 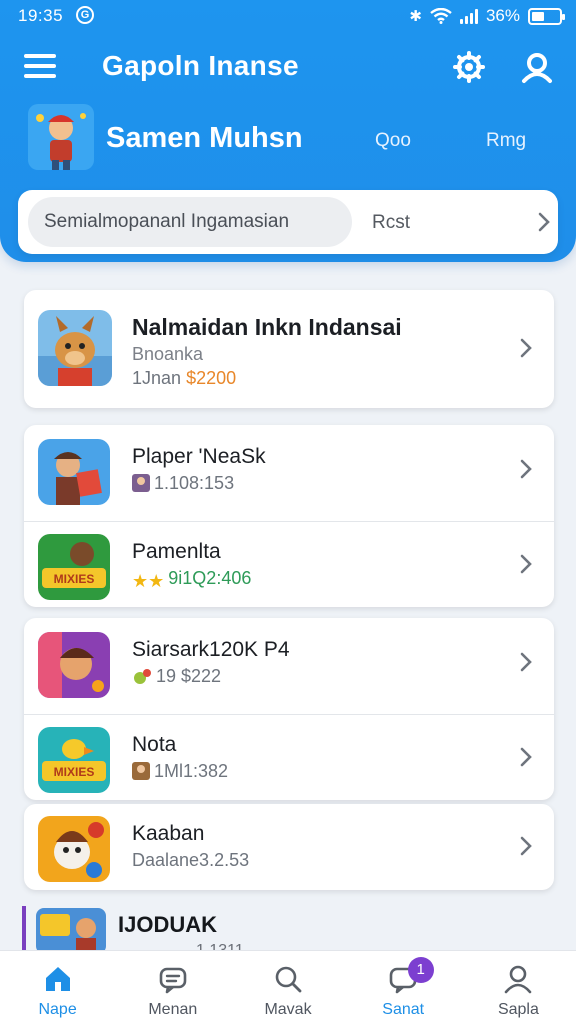 I want to click on section-header: IJODUAK 1.1311, so click(x=133, y=932).